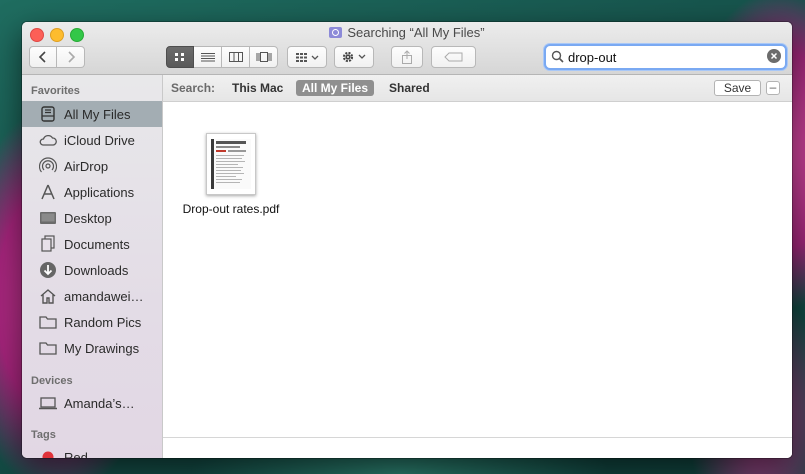  I want to click on back-button, so click(43, 57).